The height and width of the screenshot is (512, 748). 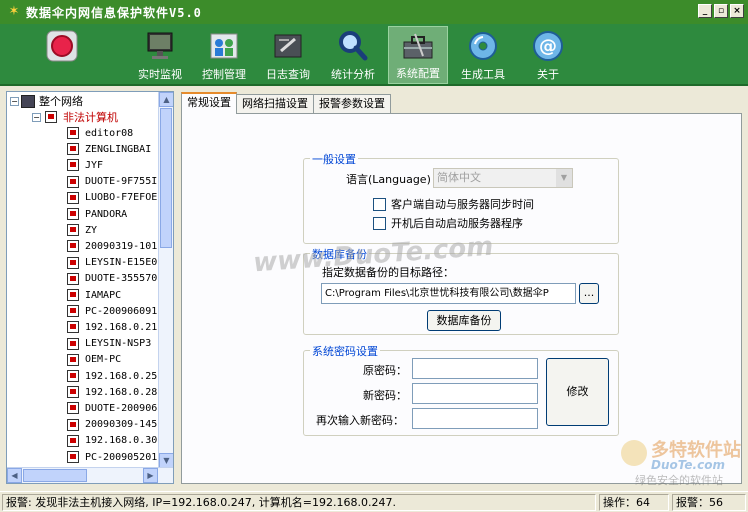 What do you see at coordinates (112, 392) in the screenshot?
I see `tree-host-item: 192.168.0.28` at bounding box center [112, 392].